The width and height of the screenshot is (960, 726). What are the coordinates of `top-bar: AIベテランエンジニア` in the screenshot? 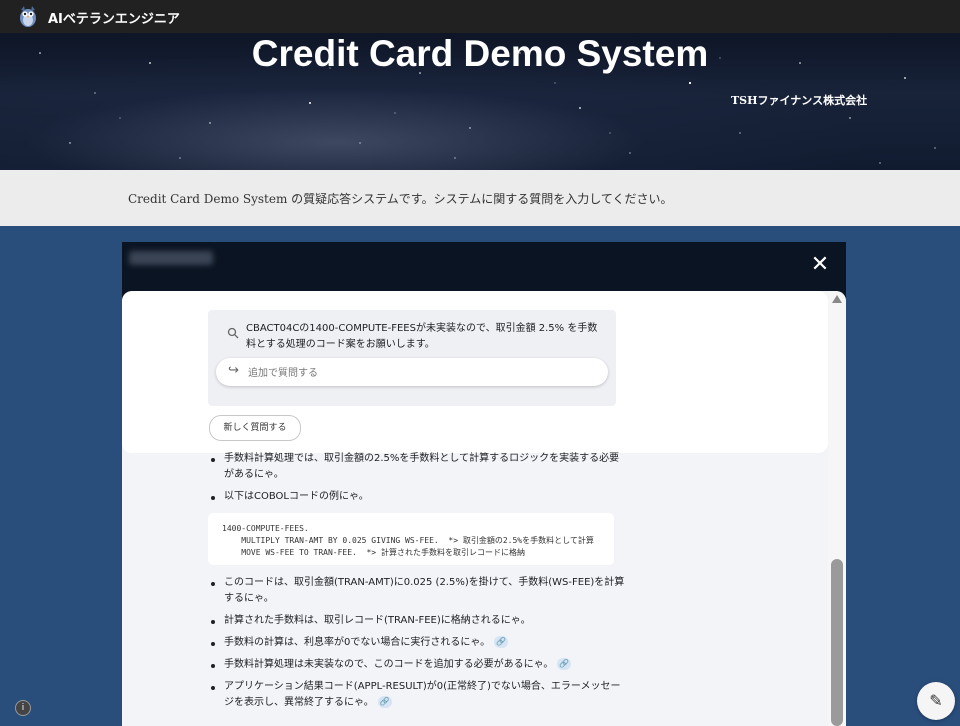 It's located at (480, 16).